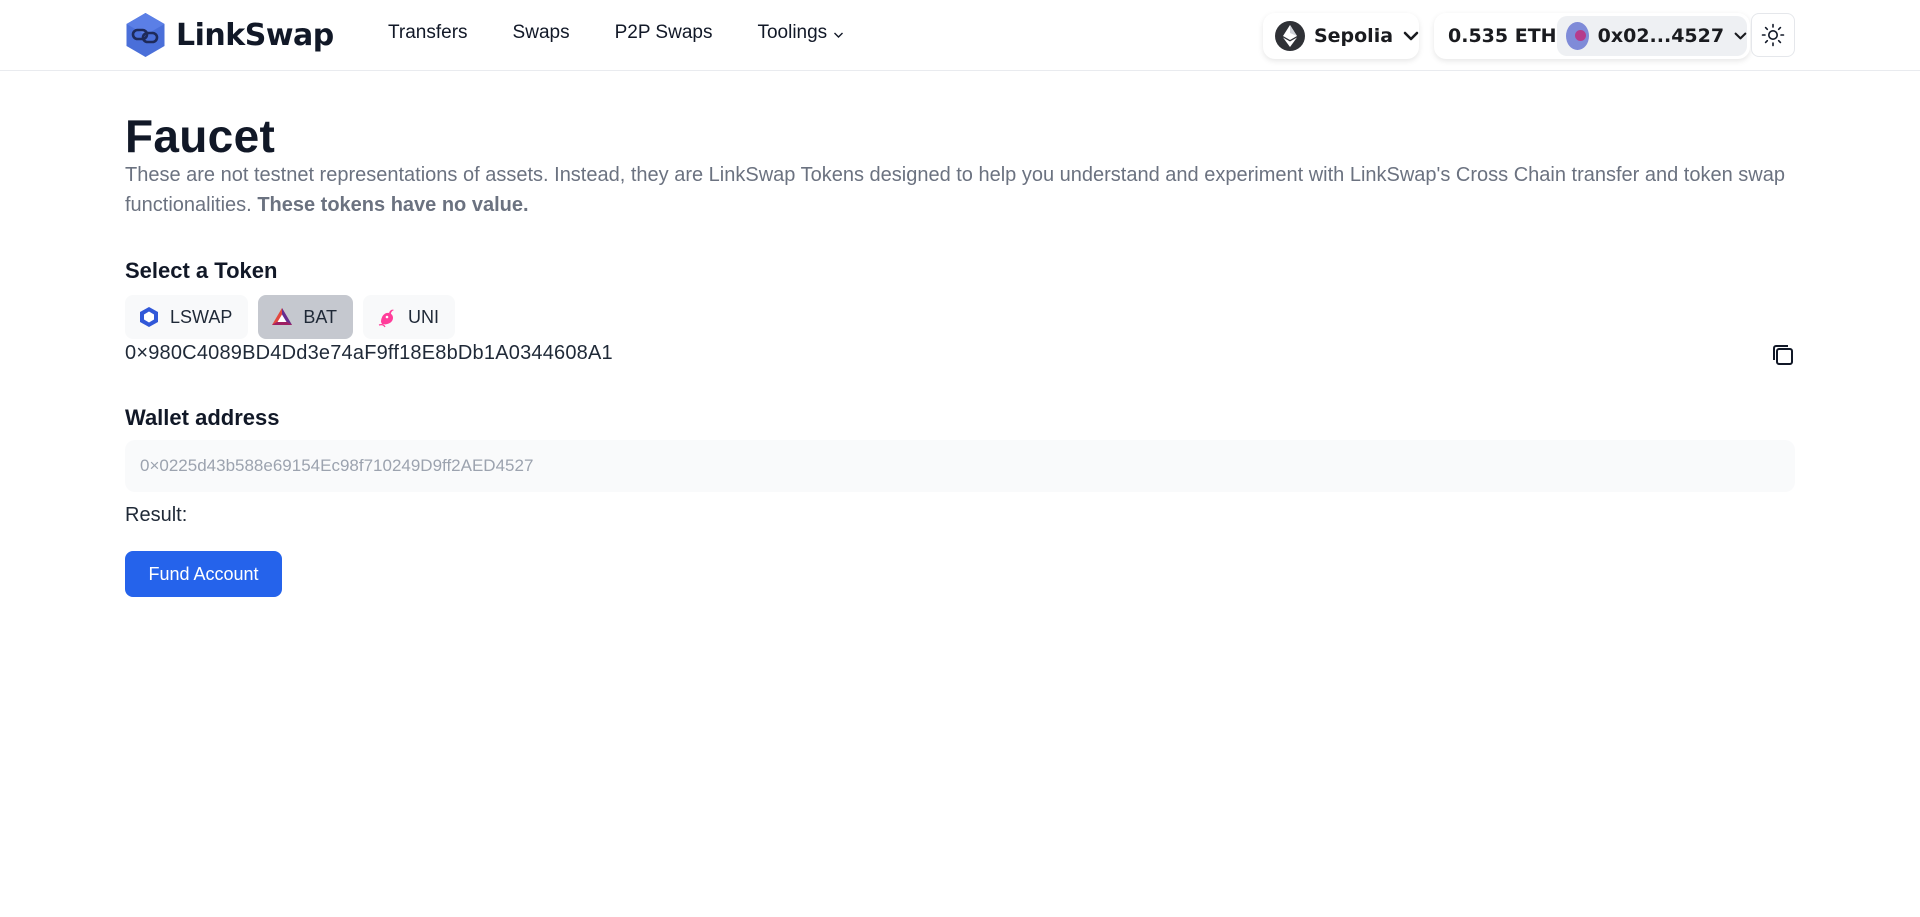  I want to click on token-selector: LSWAP BAT UNI, so click(290, 317).